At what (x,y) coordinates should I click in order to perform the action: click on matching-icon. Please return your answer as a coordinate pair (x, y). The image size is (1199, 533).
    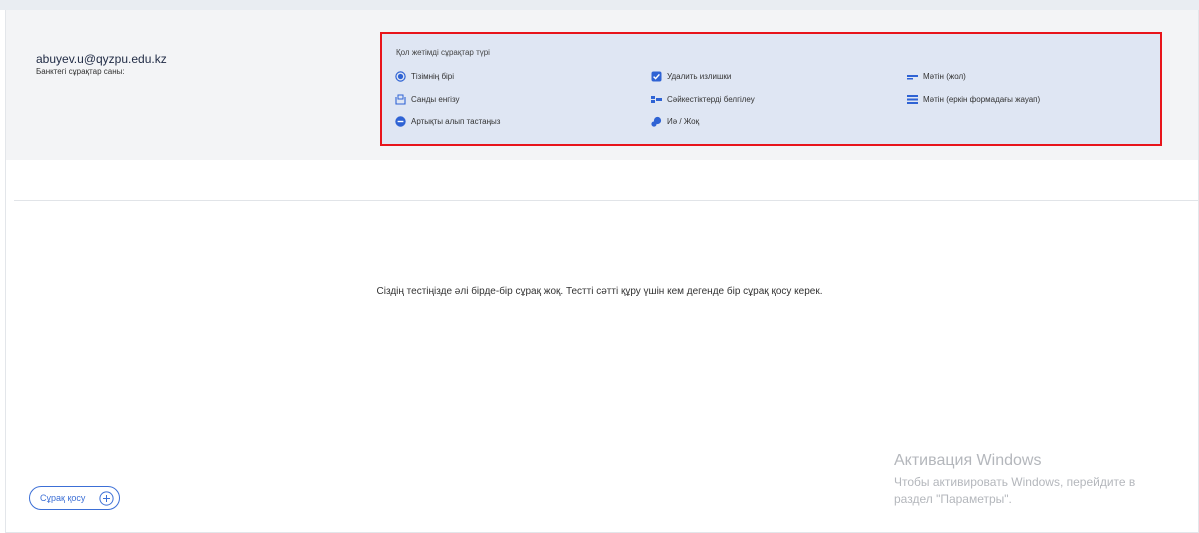
    Looking at the image, I should click on (656, 99).